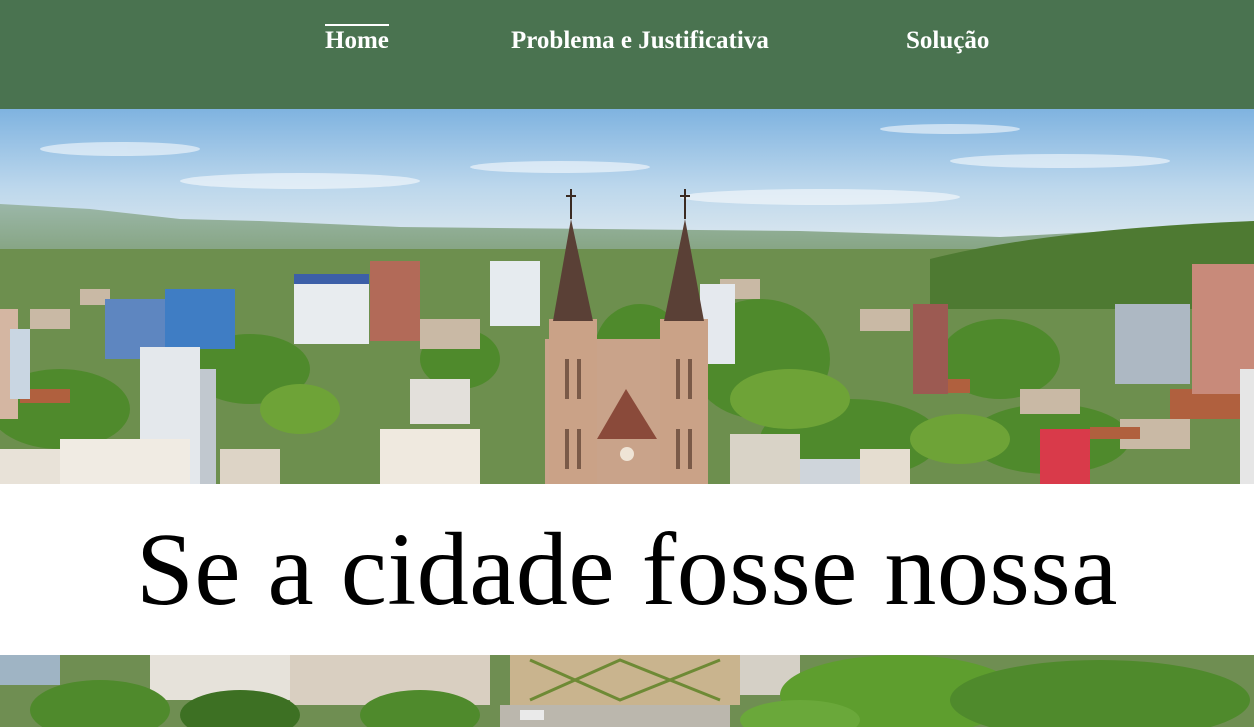 The width and height of the screenshot is (1254, 727). Describe the element at coordinates (947, 41) in the screenshot. I see `nav-link-solucao: Solução` at that location.